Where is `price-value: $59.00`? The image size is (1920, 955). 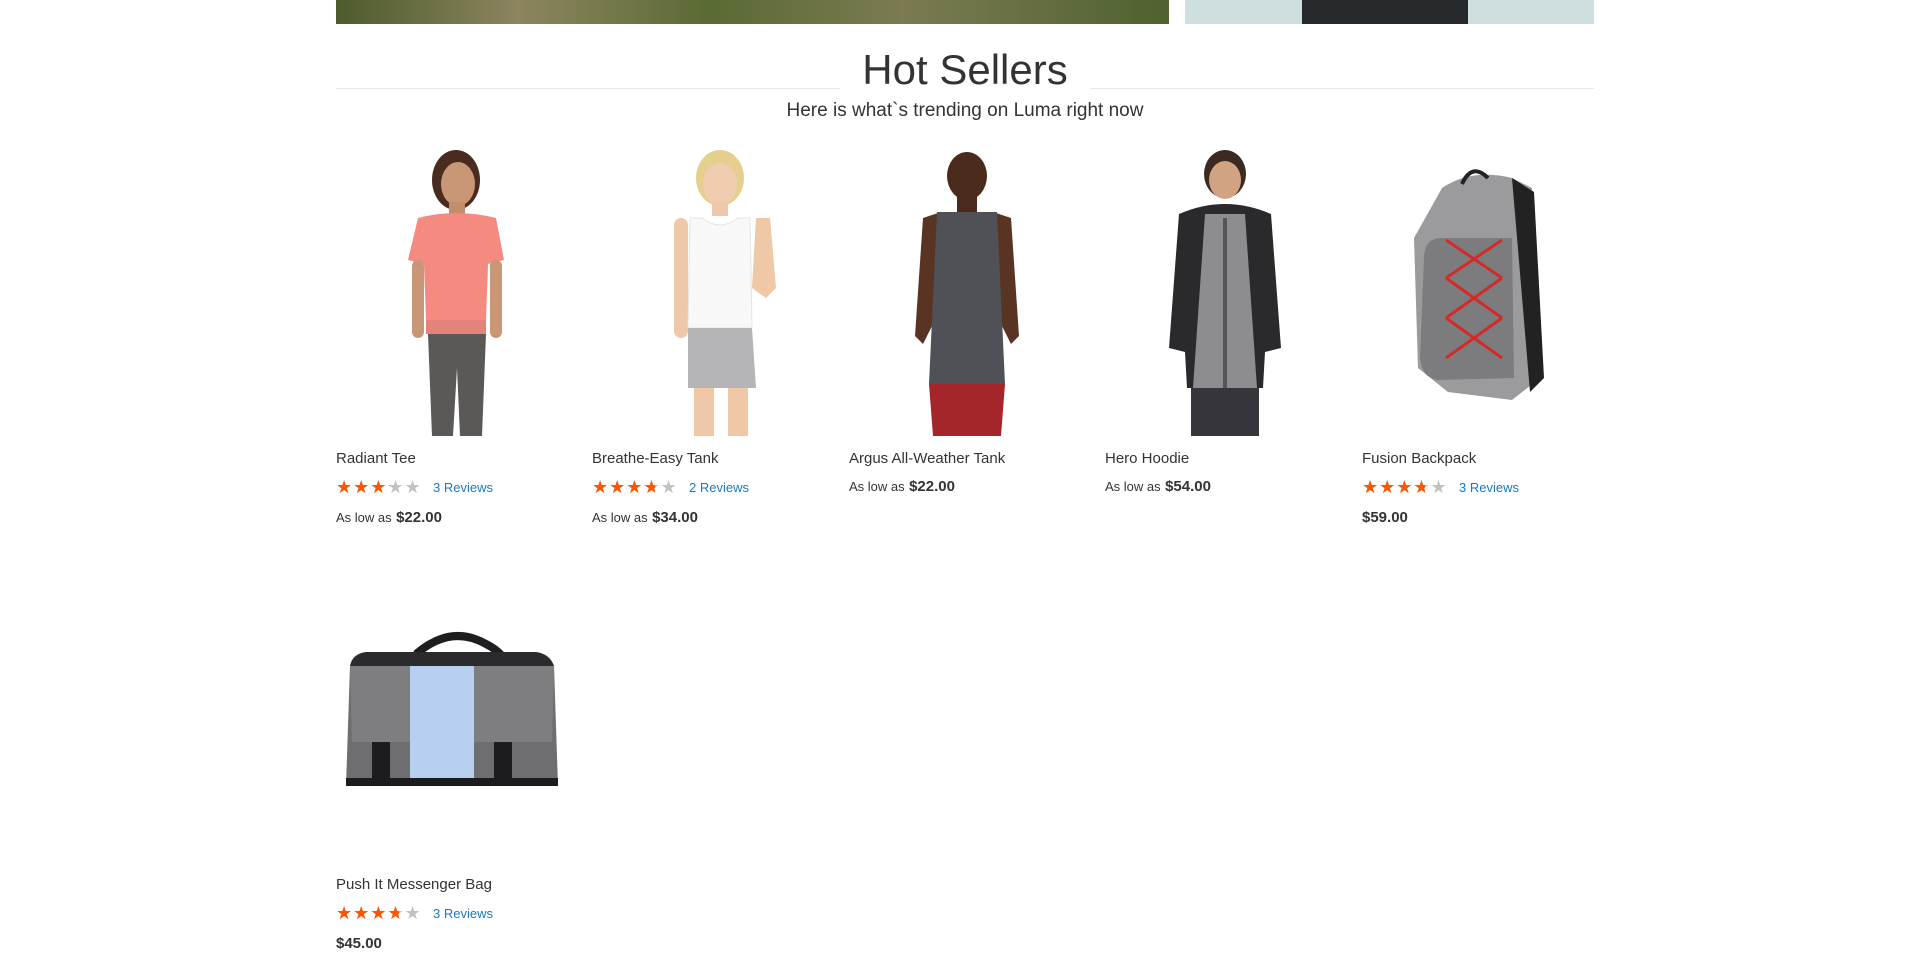
price-value: $59.00 is located at coordinates (1385, 517).